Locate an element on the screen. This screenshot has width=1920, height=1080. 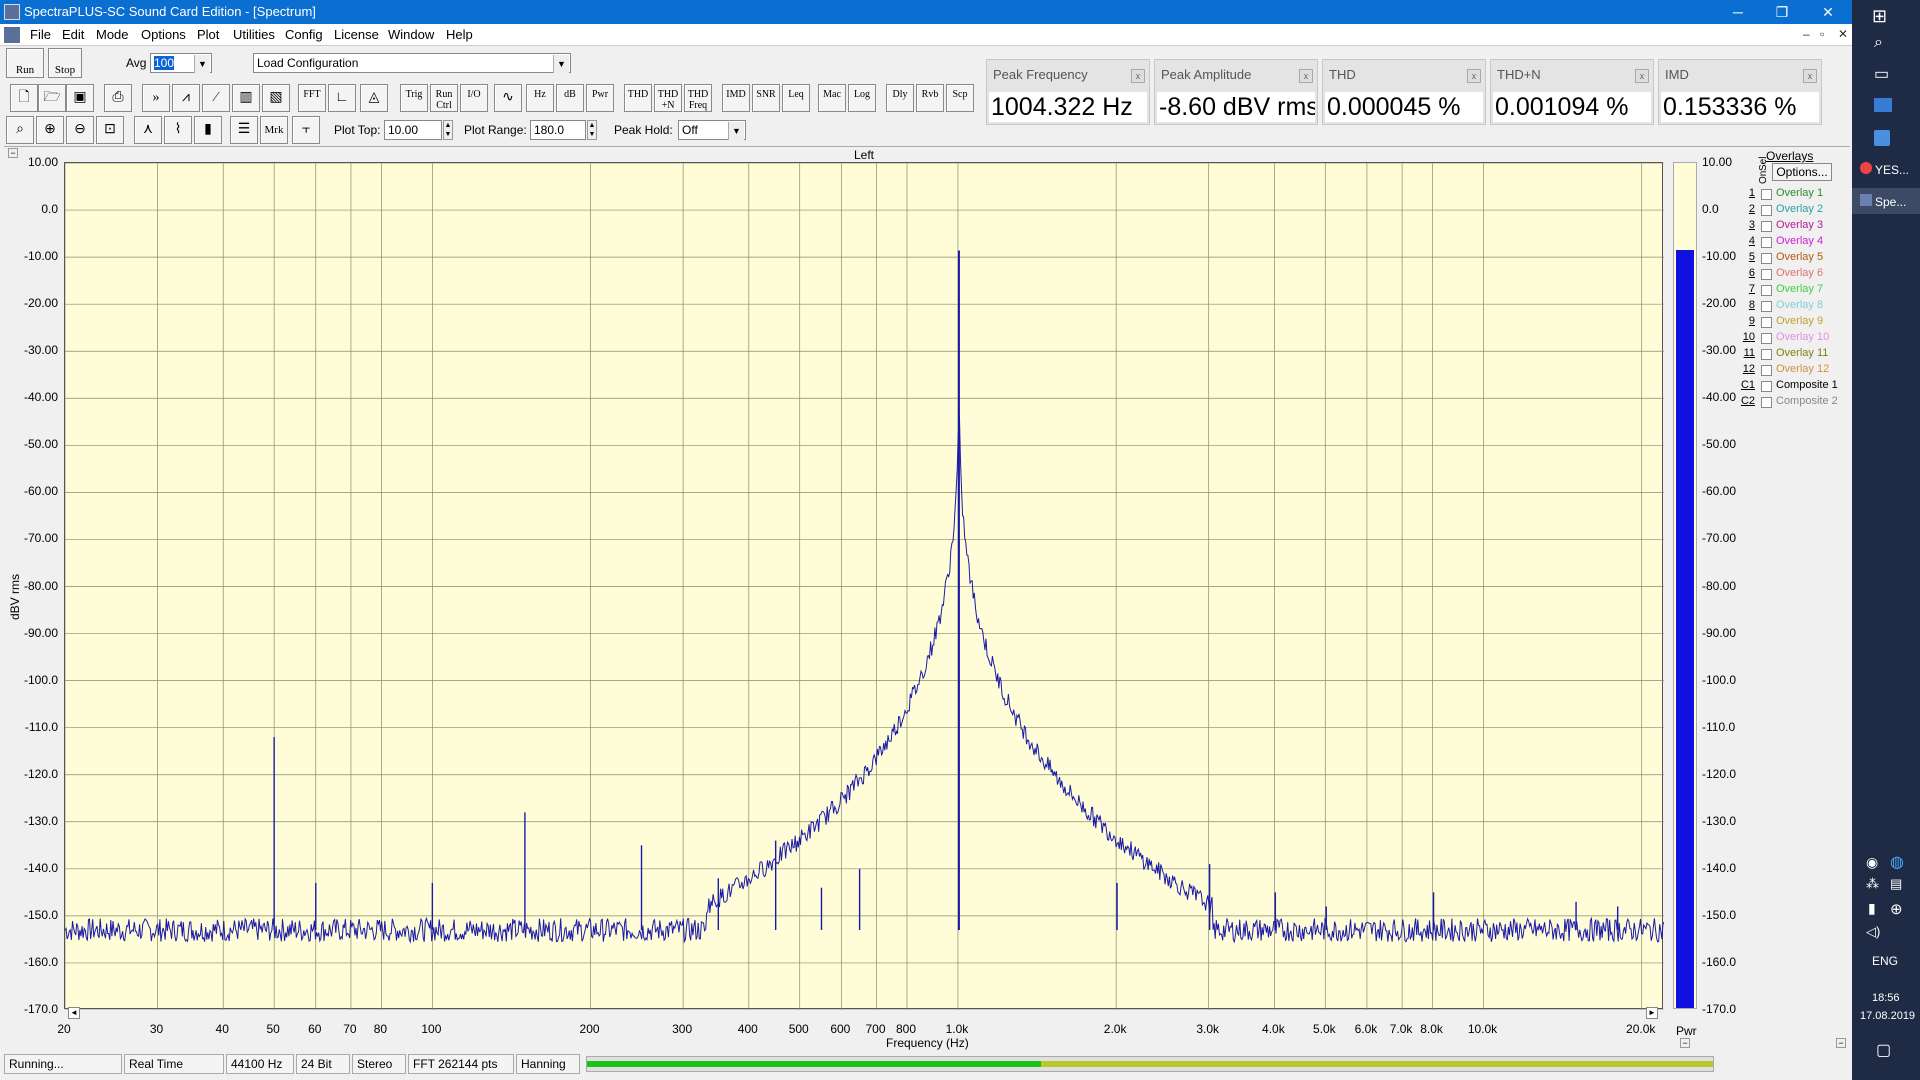
peak-hold-dropdown-icon: ▼ is located at coordinates (736, 131).